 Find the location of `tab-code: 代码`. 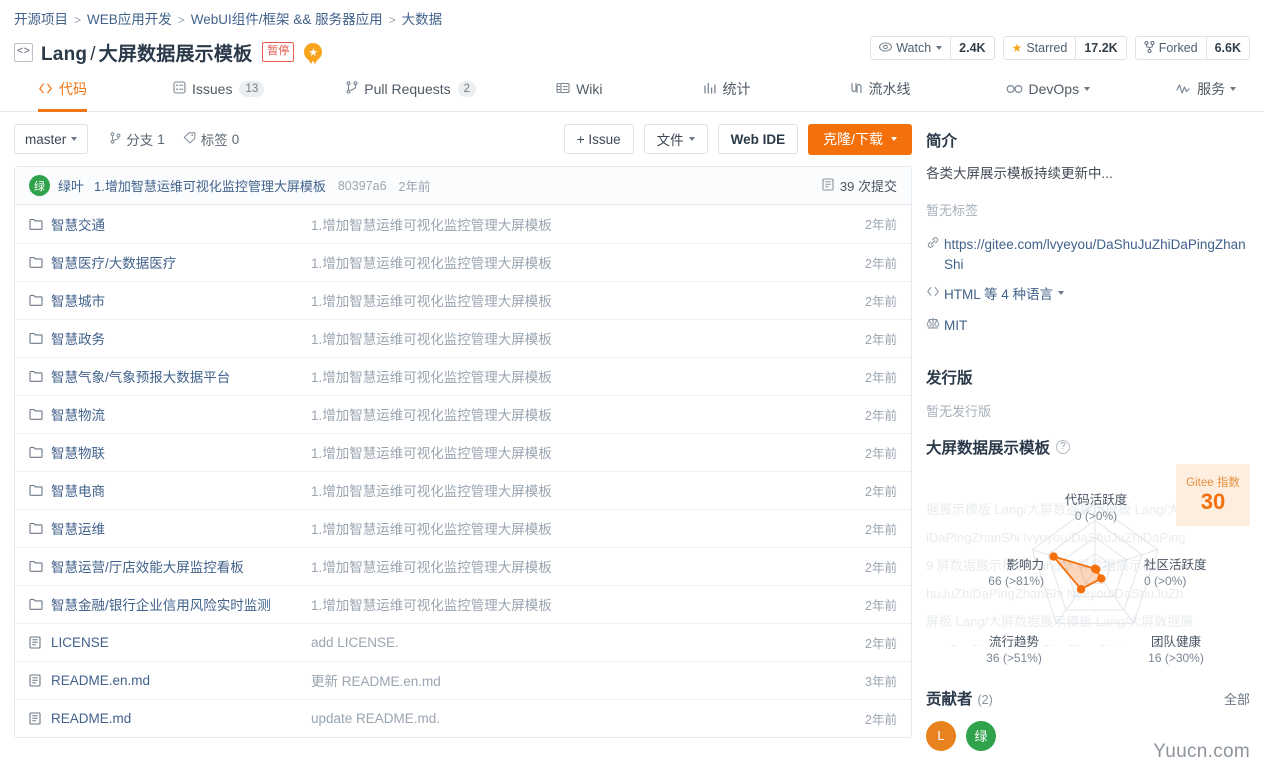

tab-code: 代码 is located at coordinates (62, 90).